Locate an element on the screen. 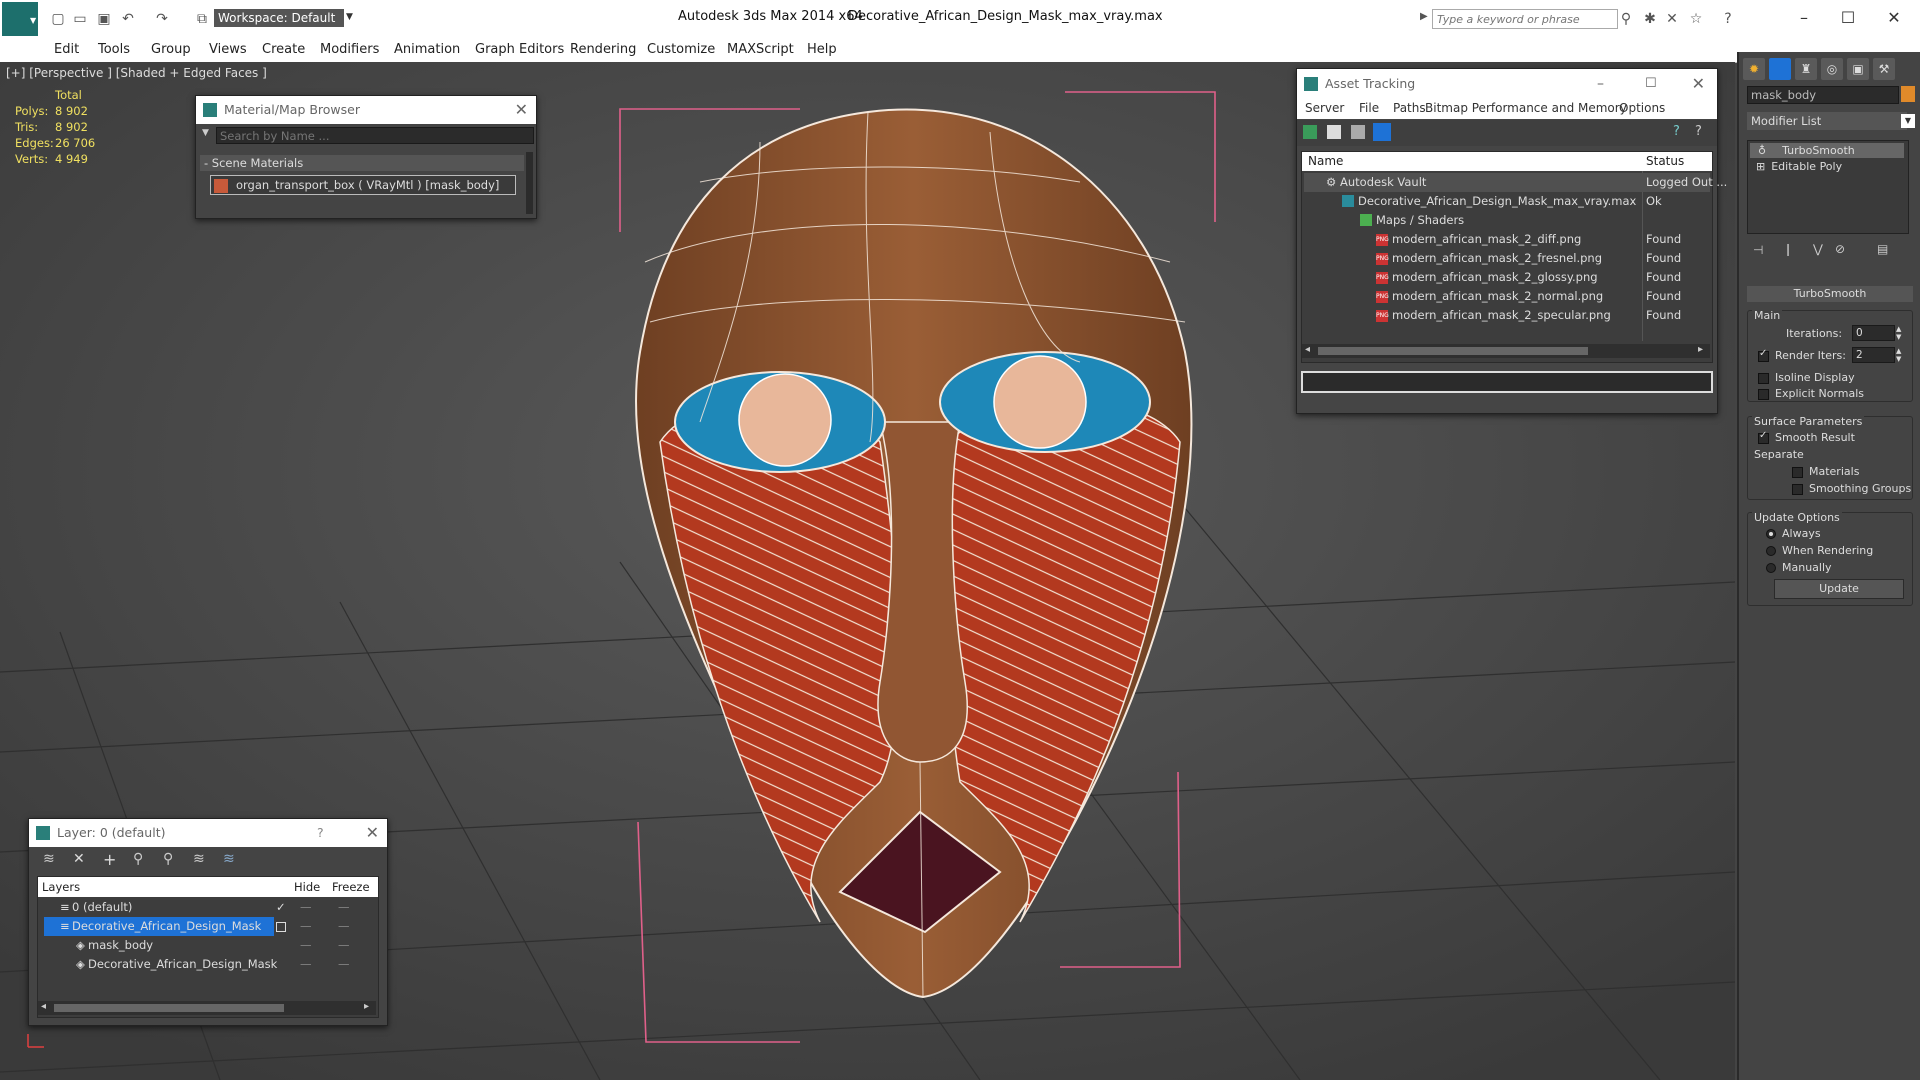 This screenshot has width=1920, height=1080. minimize-icon: – is located at coordinates (1804, 18).